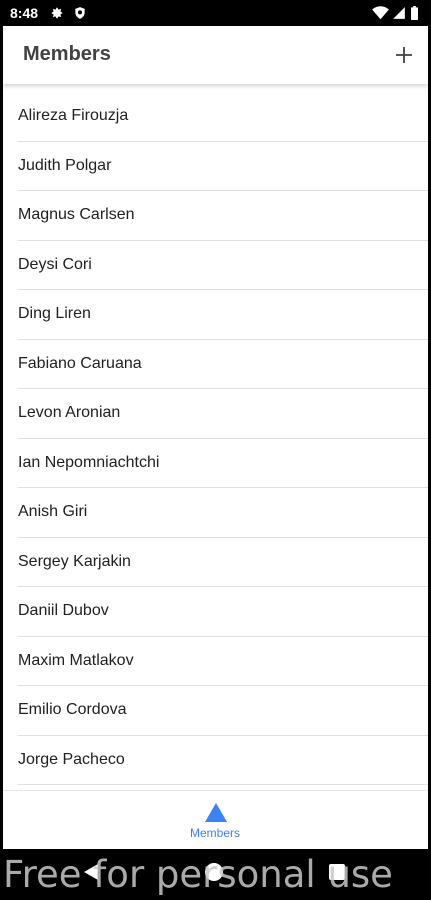  I want to click on member-name: Anish Giri, so click(53, 511).